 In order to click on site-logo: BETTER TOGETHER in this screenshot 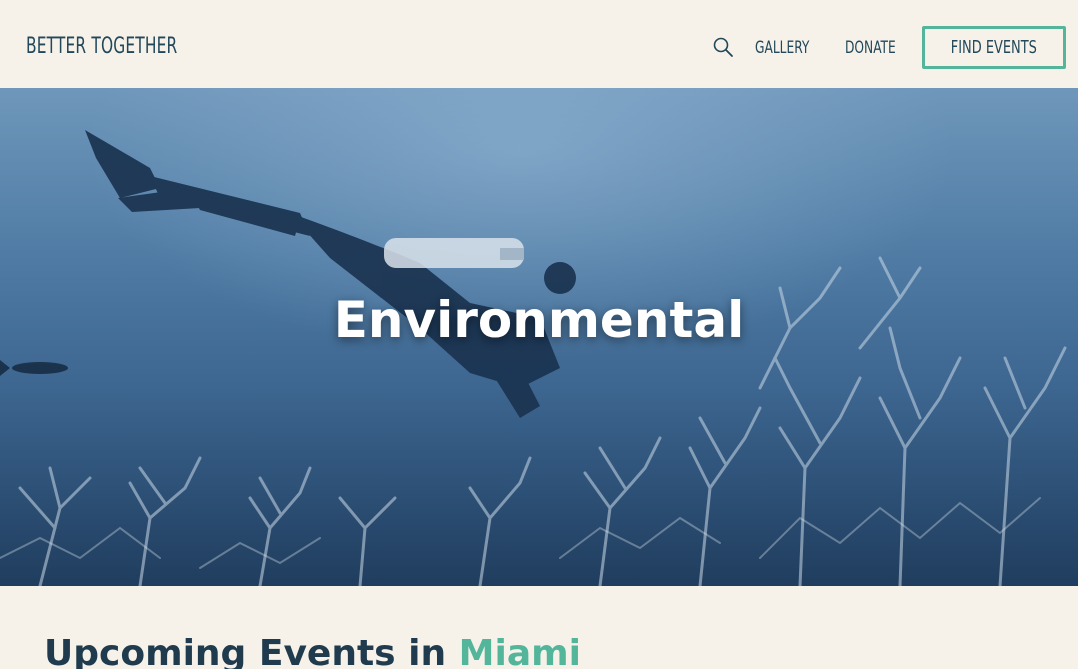, I will do `click(101, 47)`.